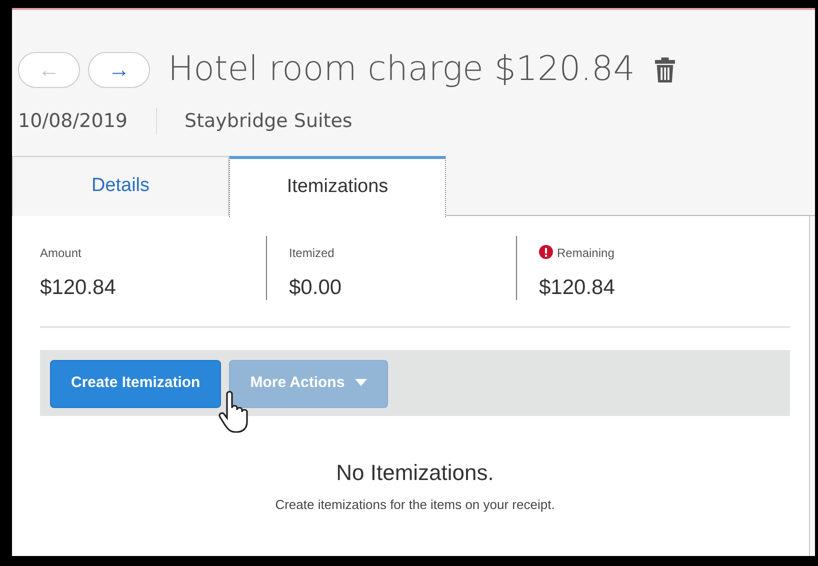  What do you see at coordinates (268, 121) in the screenshot?
I see `merchant-text: Staybridge Suites` at bounding box center [268, 121].